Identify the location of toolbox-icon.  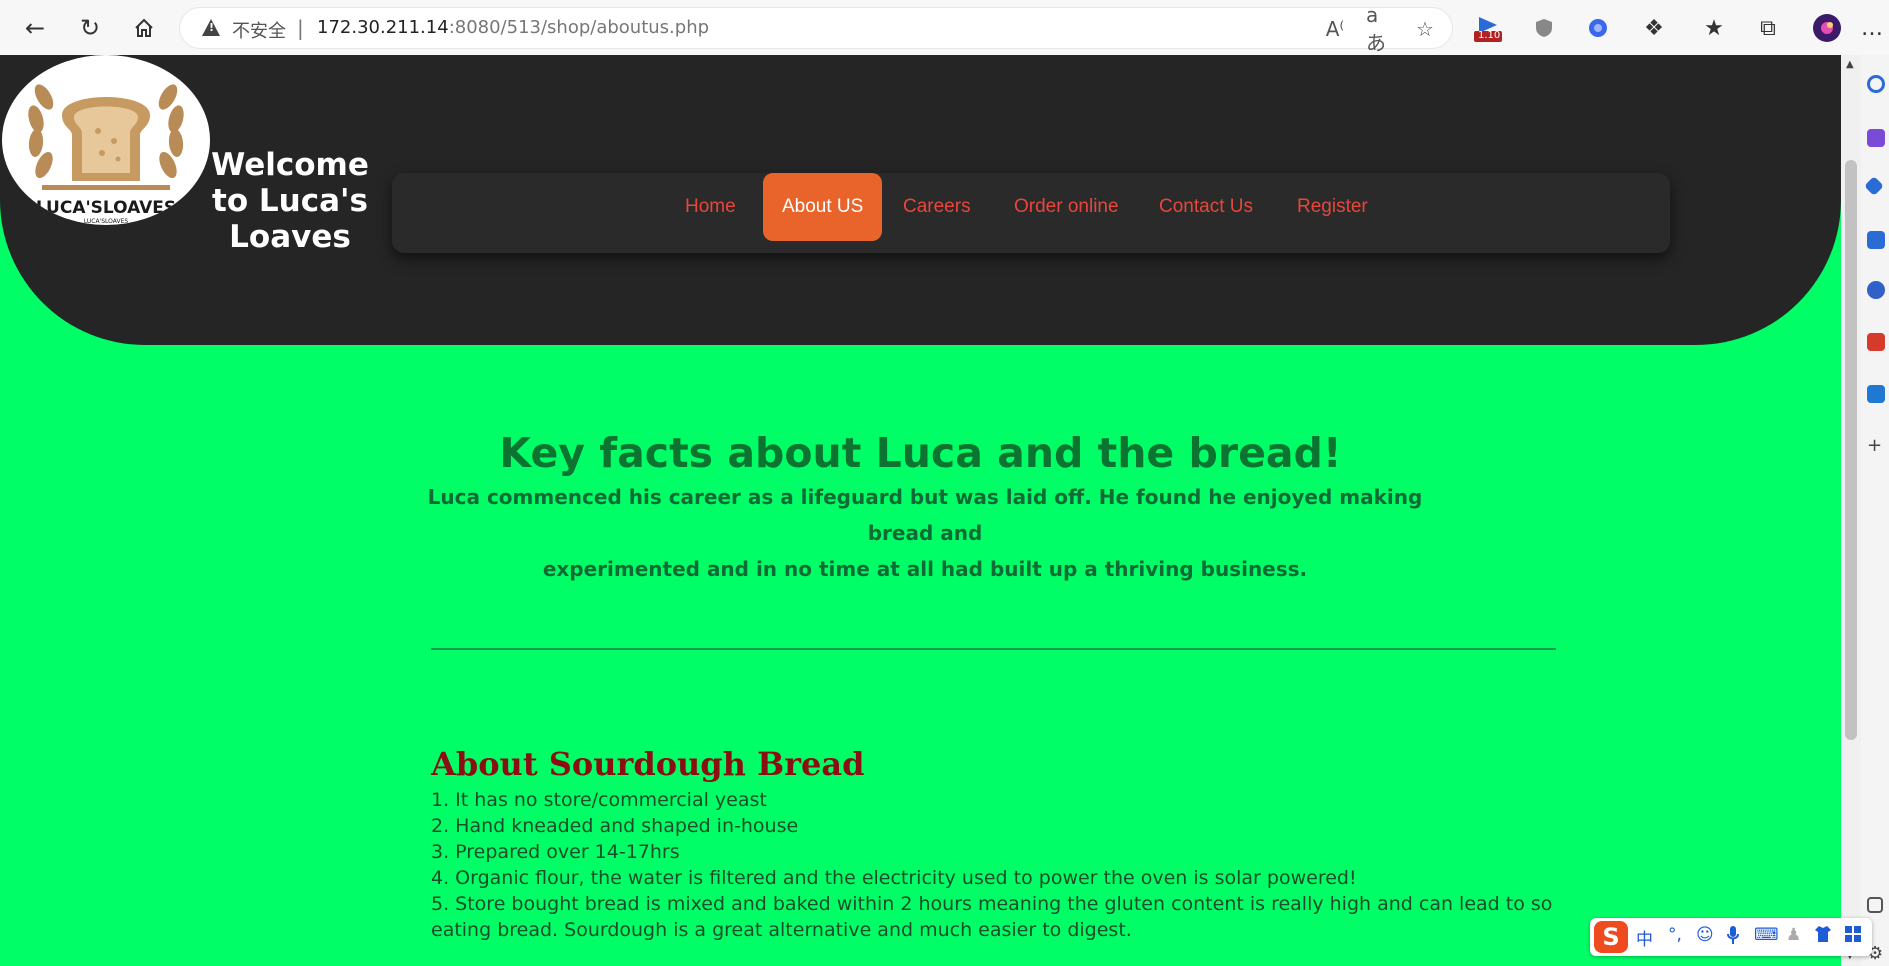
(1853, 936).